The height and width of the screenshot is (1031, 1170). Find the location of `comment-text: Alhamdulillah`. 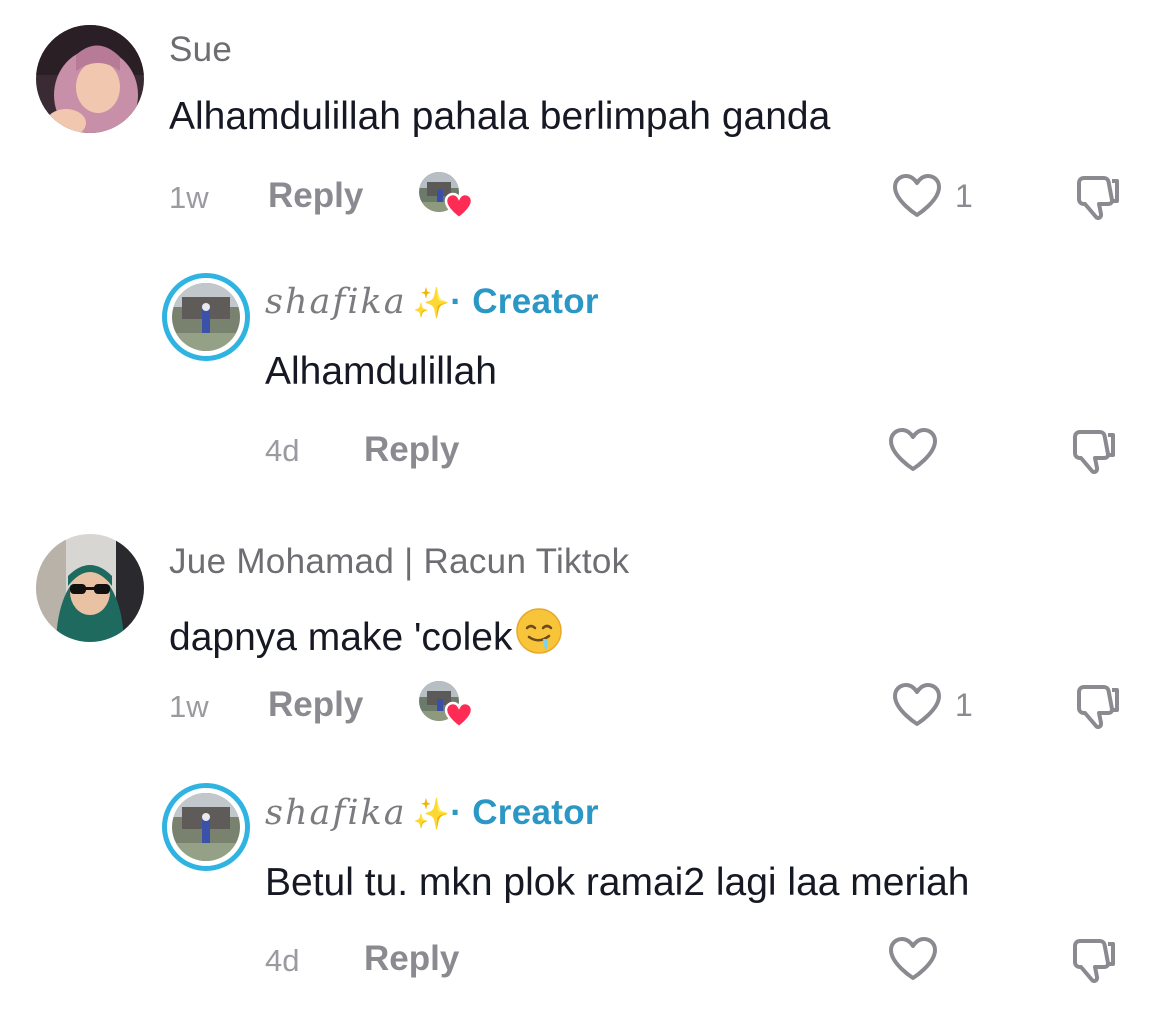

comment-text: Alhamdulillah is located at coordinates (381, 371).